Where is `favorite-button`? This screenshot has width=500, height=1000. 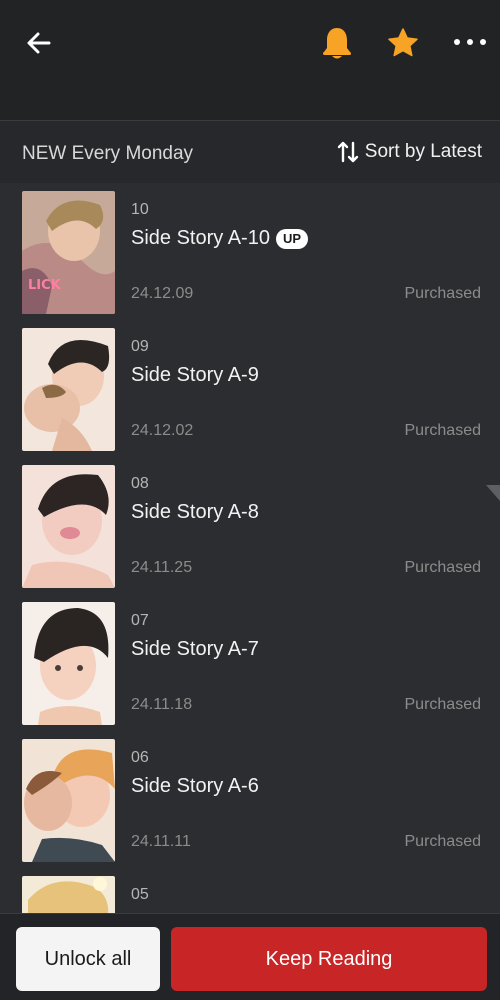
favorite-button is located at coordinates (403, 43).